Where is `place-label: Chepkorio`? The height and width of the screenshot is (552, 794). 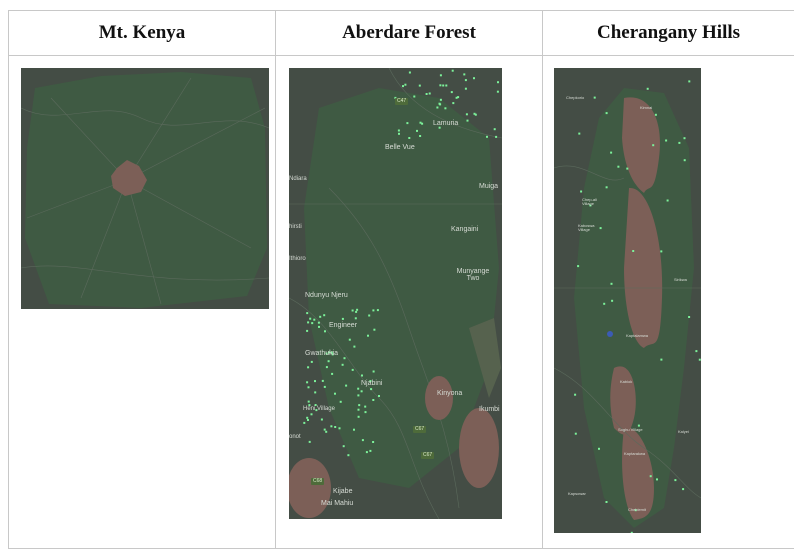 place-label: Chepkorio is located at coordinates (575, 97).